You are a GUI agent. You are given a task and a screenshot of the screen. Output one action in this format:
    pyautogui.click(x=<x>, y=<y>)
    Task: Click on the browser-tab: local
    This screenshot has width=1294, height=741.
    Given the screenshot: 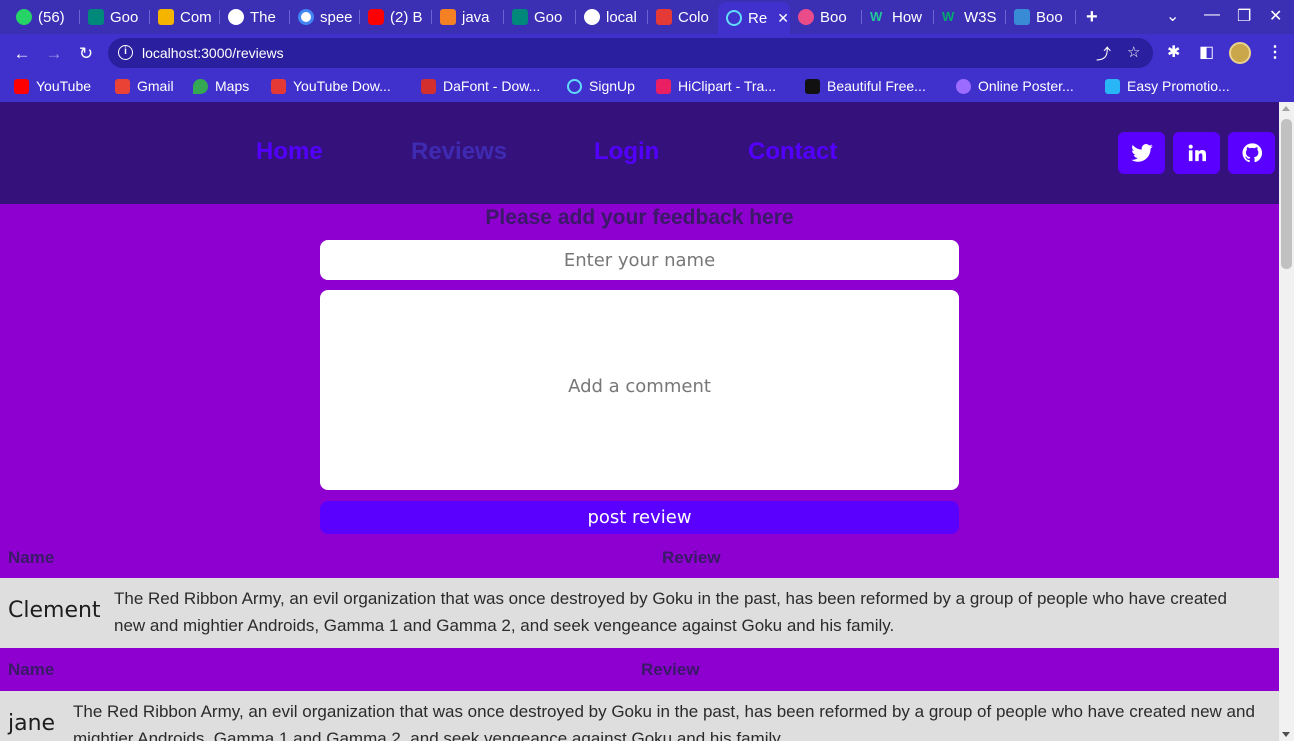 What is the action you would take?
    pyautogui.click(x=612, y=17)
    